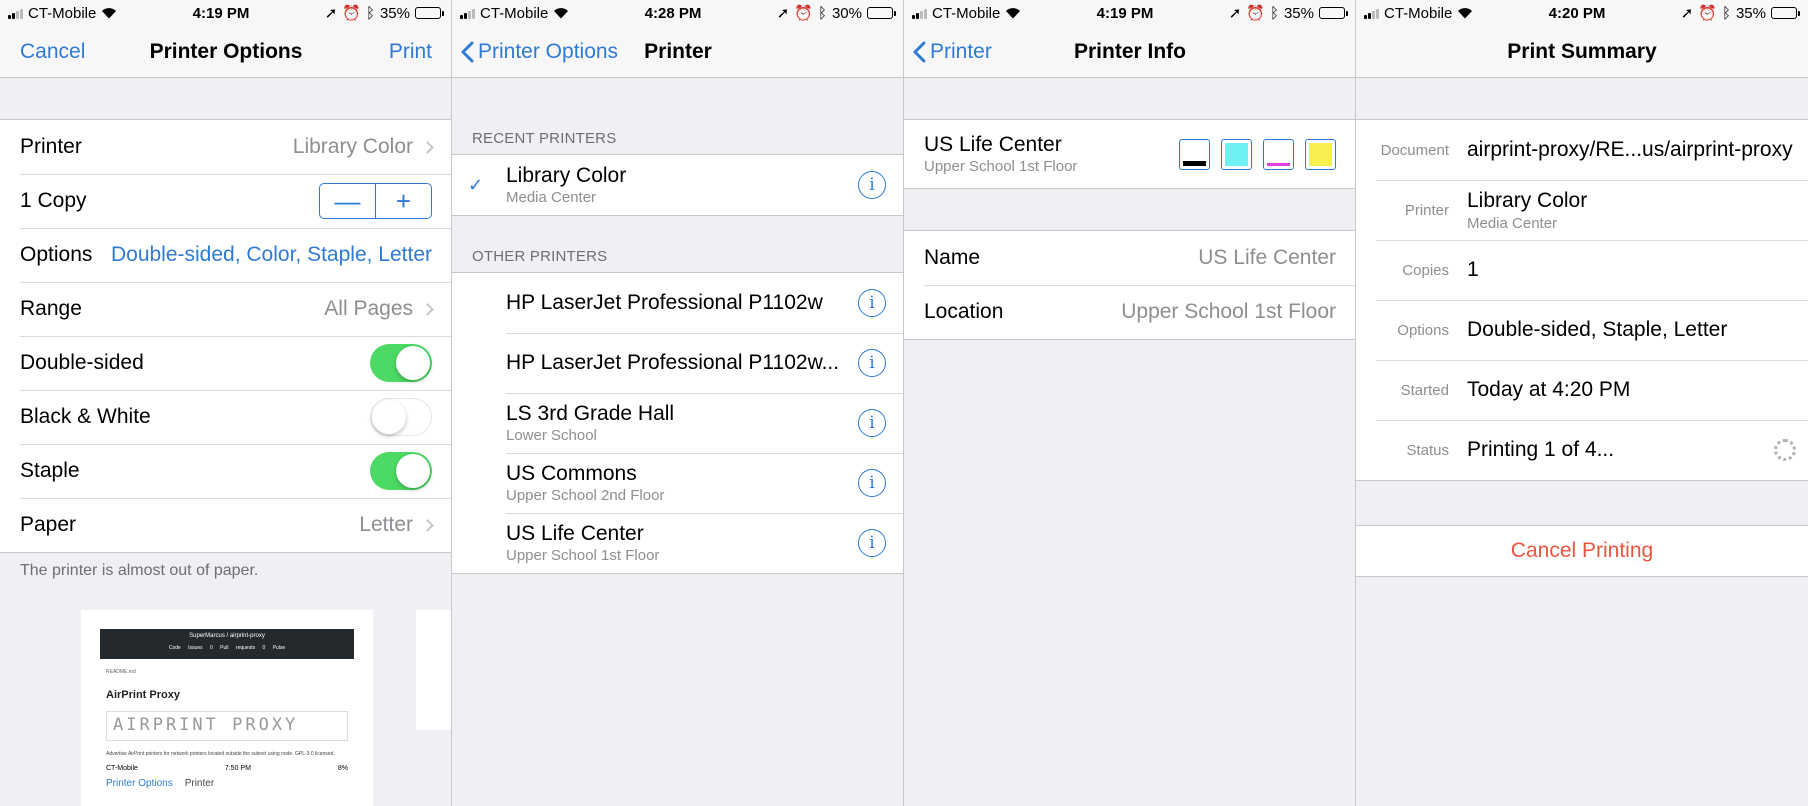 This screenshot has width=1808, height=806. Describe the element at coordinates (1582, 270) in the screenshot. I see `copies-row: Copies 1` at that location.